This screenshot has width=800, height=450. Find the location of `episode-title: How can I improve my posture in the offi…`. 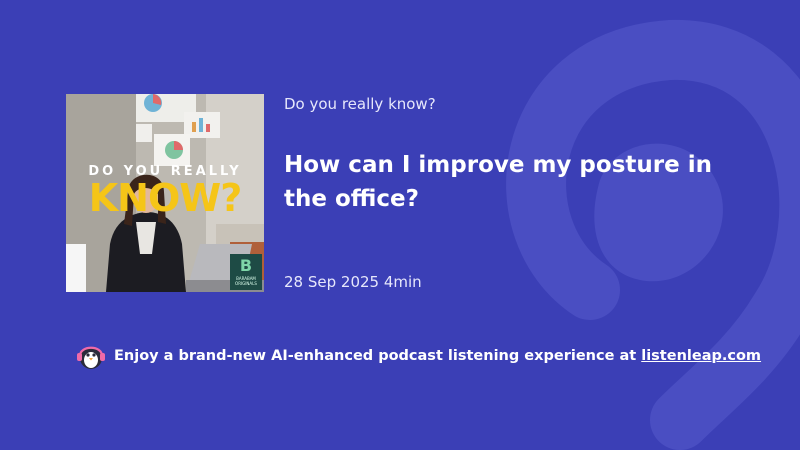

episode-title: How can I improve my posture in the offi… is located at coordinates (519, 182).